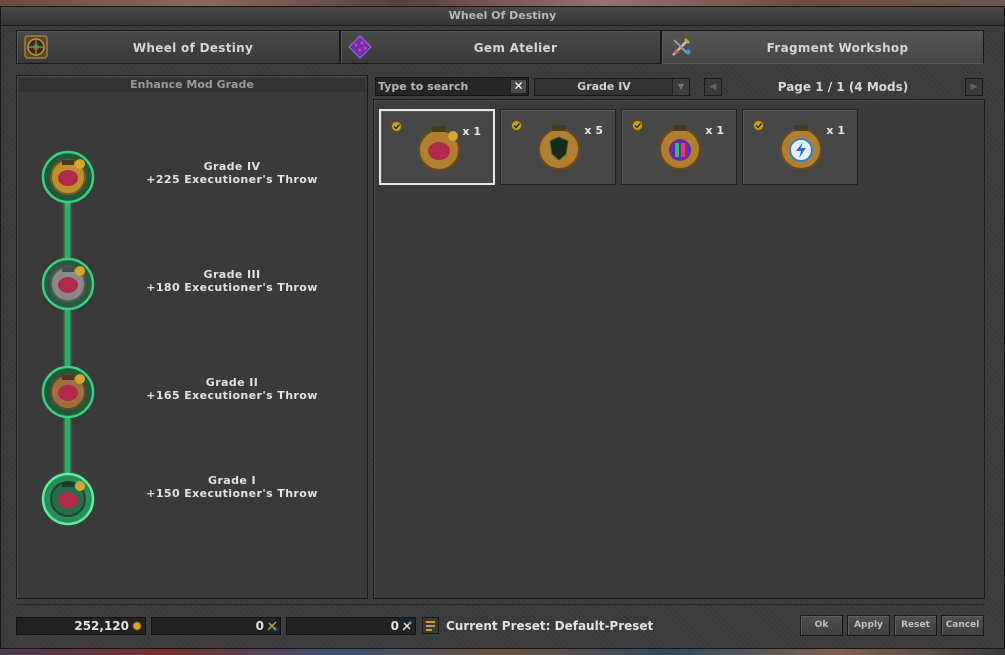 This screenshot has height=655, width=1005. Describe the element at coordinates (36, 47) in the screenshot. I see `wheel-icon` at that location.